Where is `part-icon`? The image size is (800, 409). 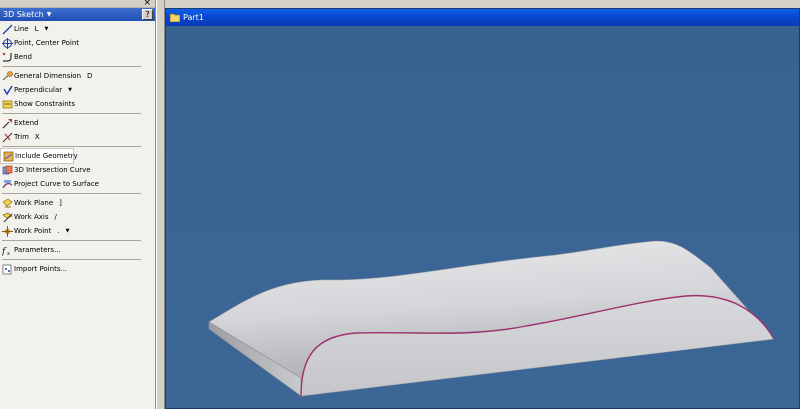
part-icon is located at coordinates (175, 17).